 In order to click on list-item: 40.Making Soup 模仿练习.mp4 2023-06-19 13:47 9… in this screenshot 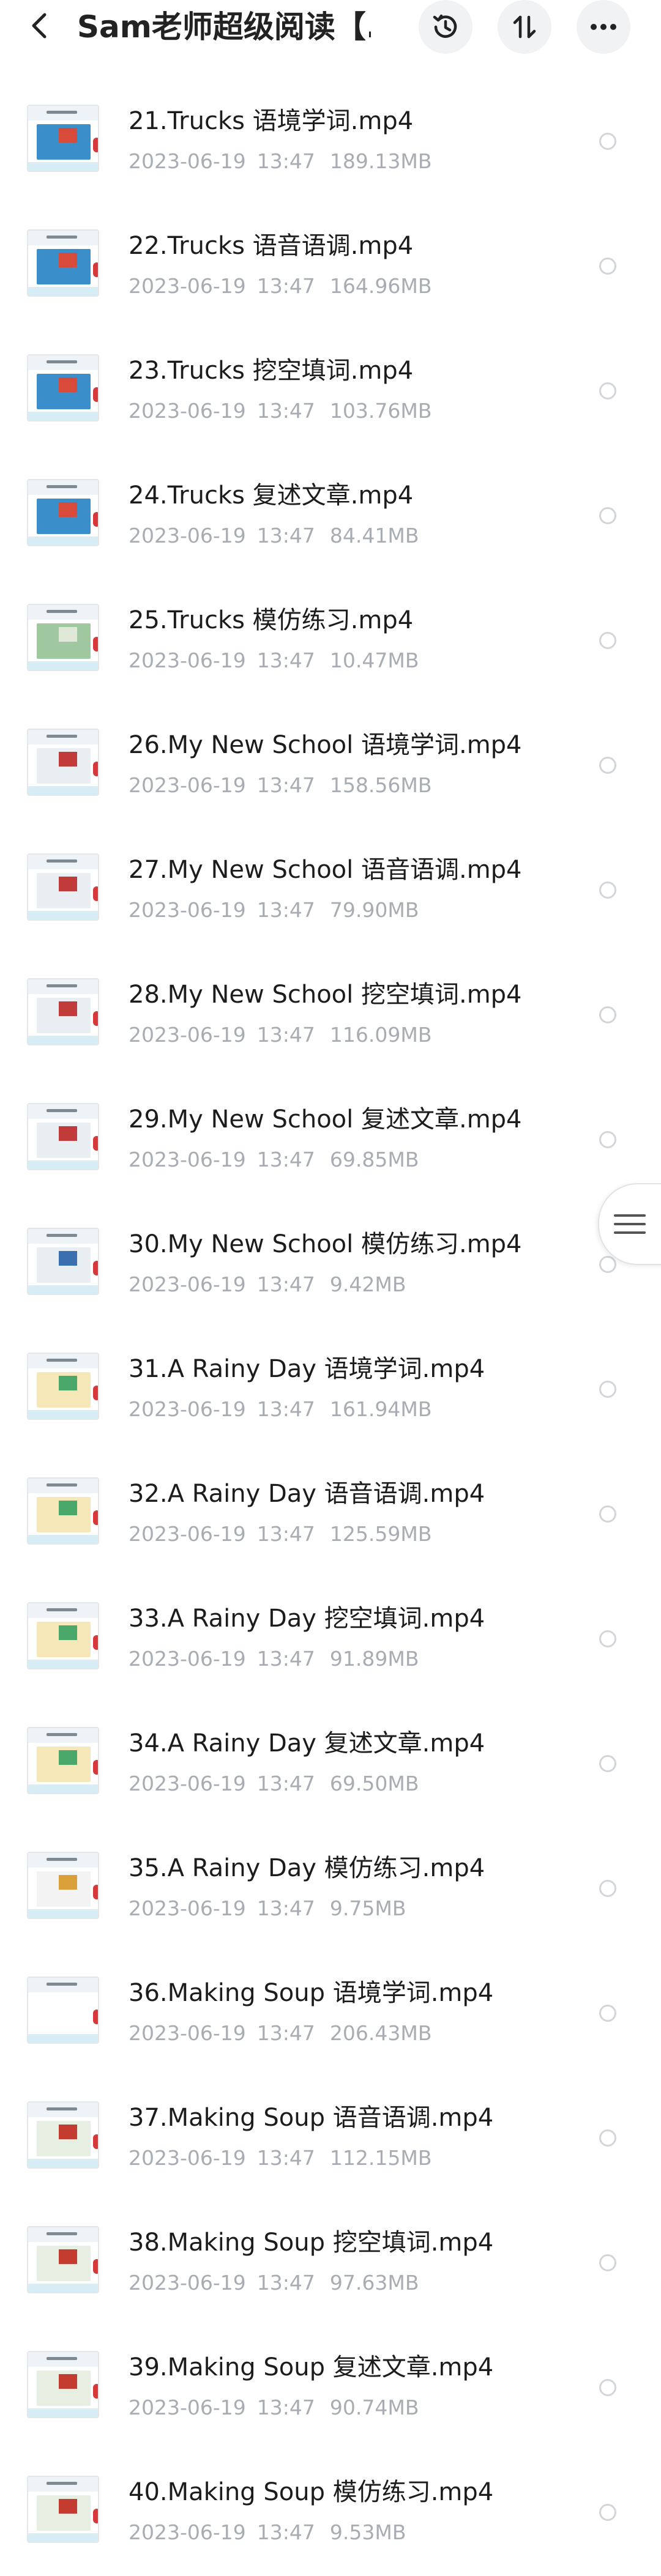, I will do `click(330, 2494)`.